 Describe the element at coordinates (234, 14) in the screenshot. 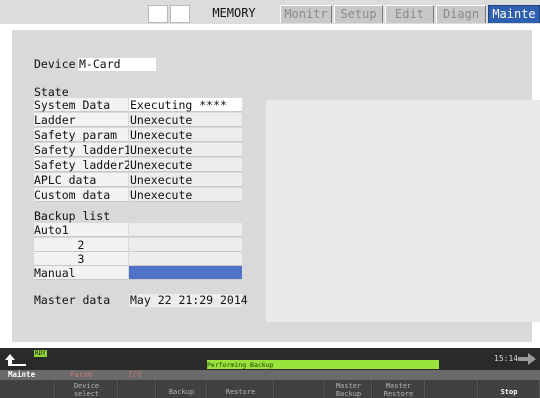

I see `memory-indicator: MEMORY` at that location.